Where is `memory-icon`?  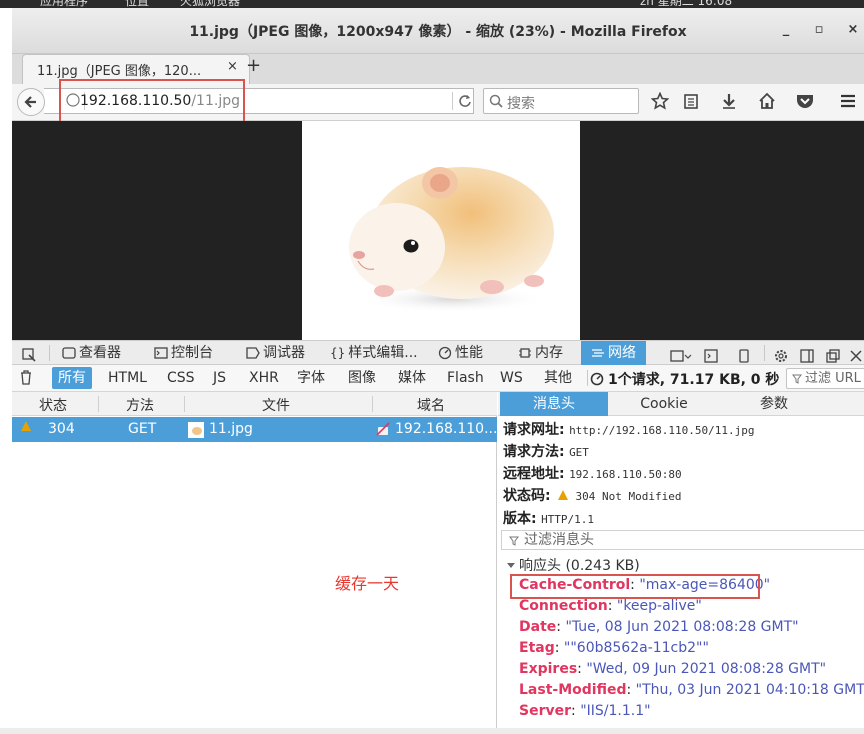 memory-icon is located at coordinates (525, 353).